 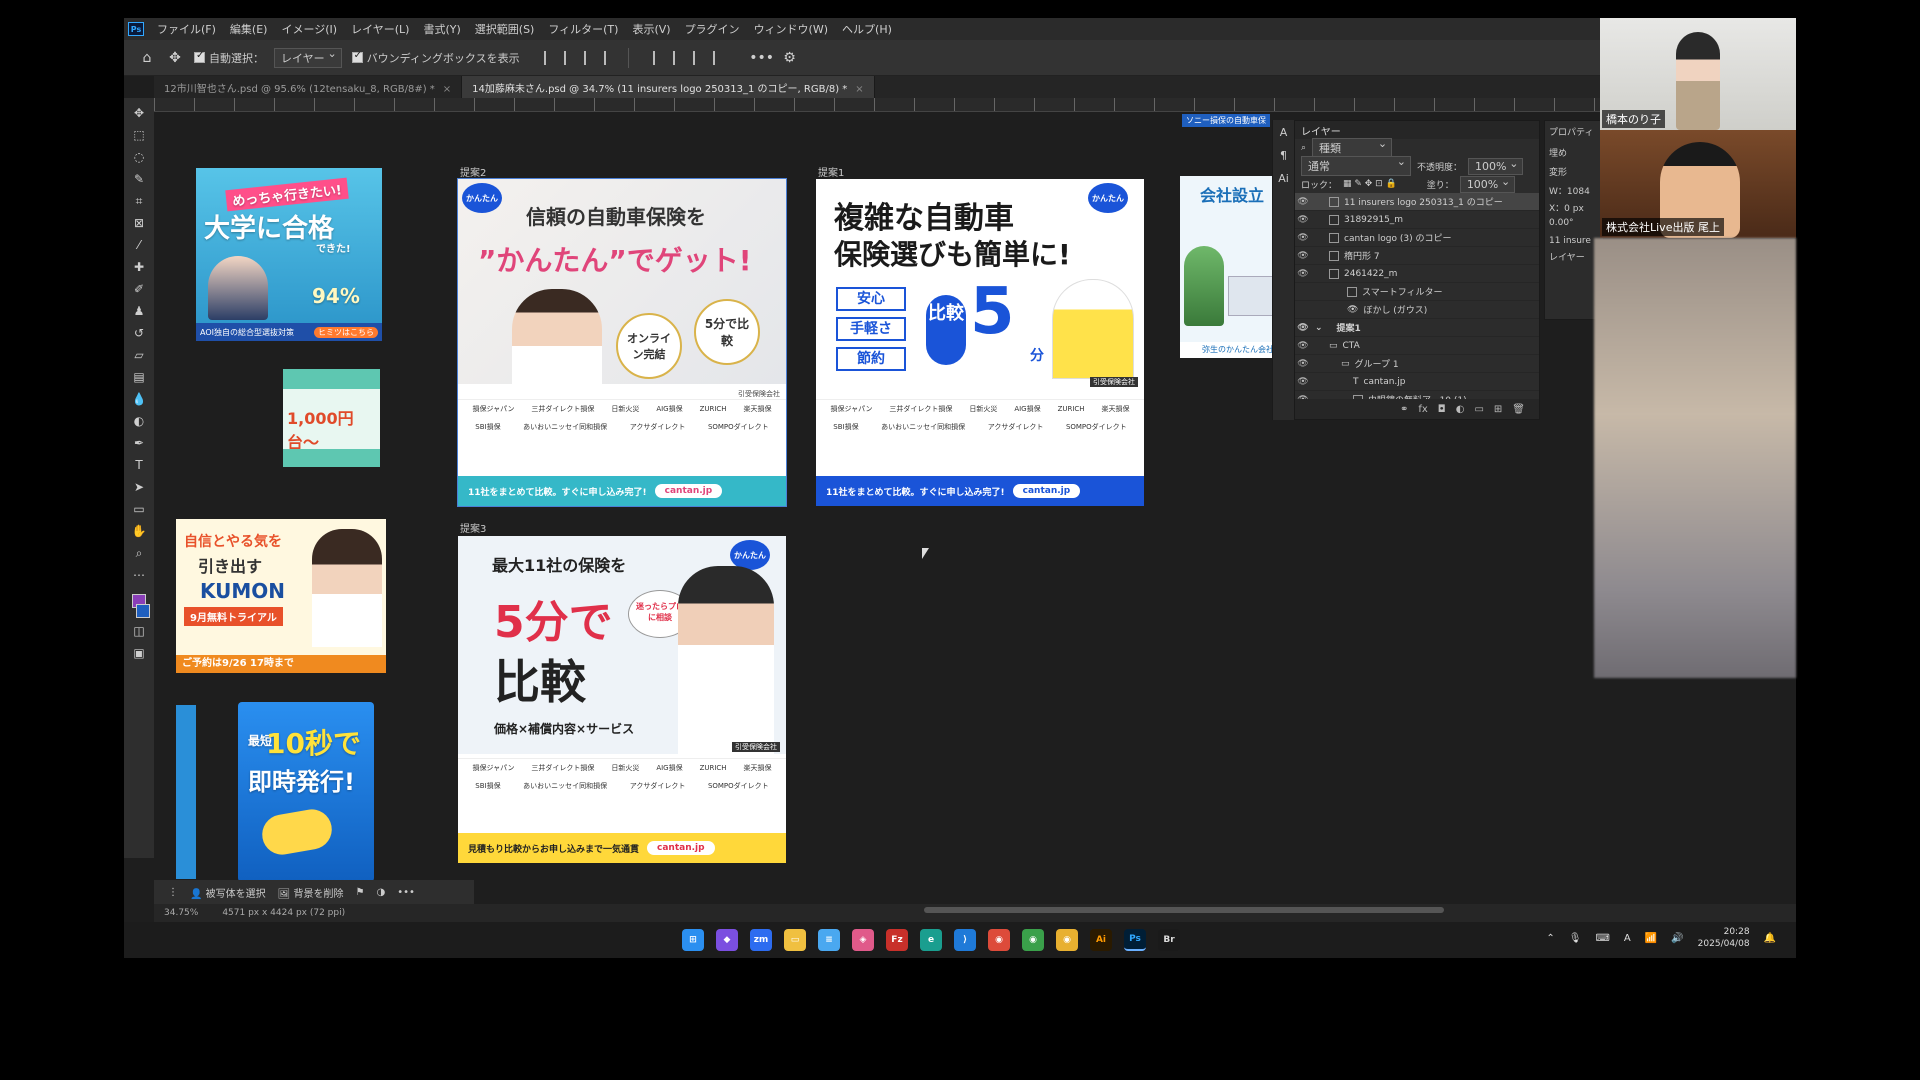 I want to click on stamp-tool-icon: ♟, so click(x=139, y=311).